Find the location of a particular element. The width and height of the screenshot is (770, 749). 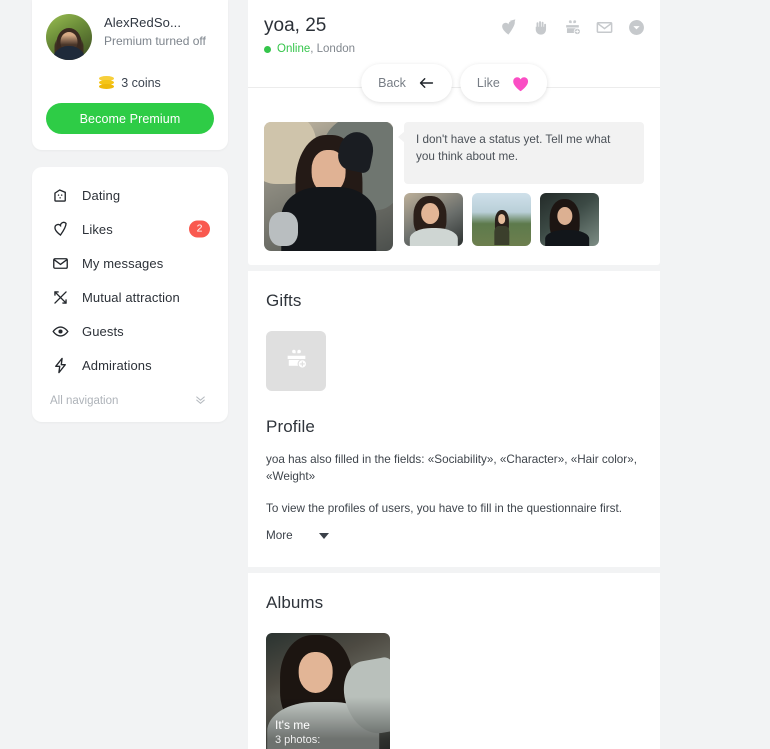

lightning-icon is located at coordinates (60, 365).